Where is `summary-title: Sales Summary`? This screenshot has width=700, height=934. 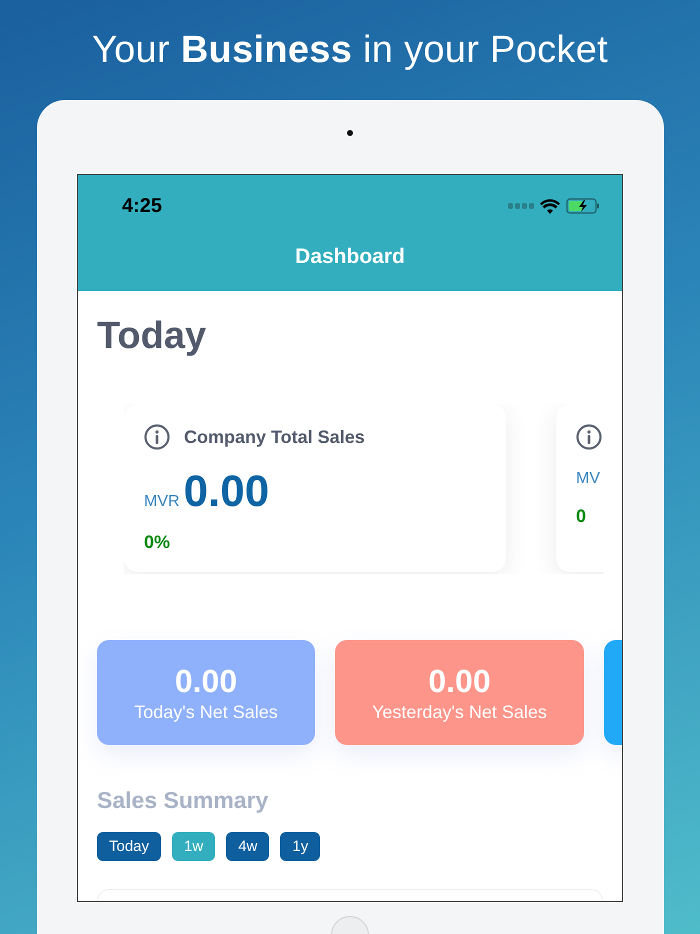
summary-title: Sales Summary is located at coordinates (183, 800).